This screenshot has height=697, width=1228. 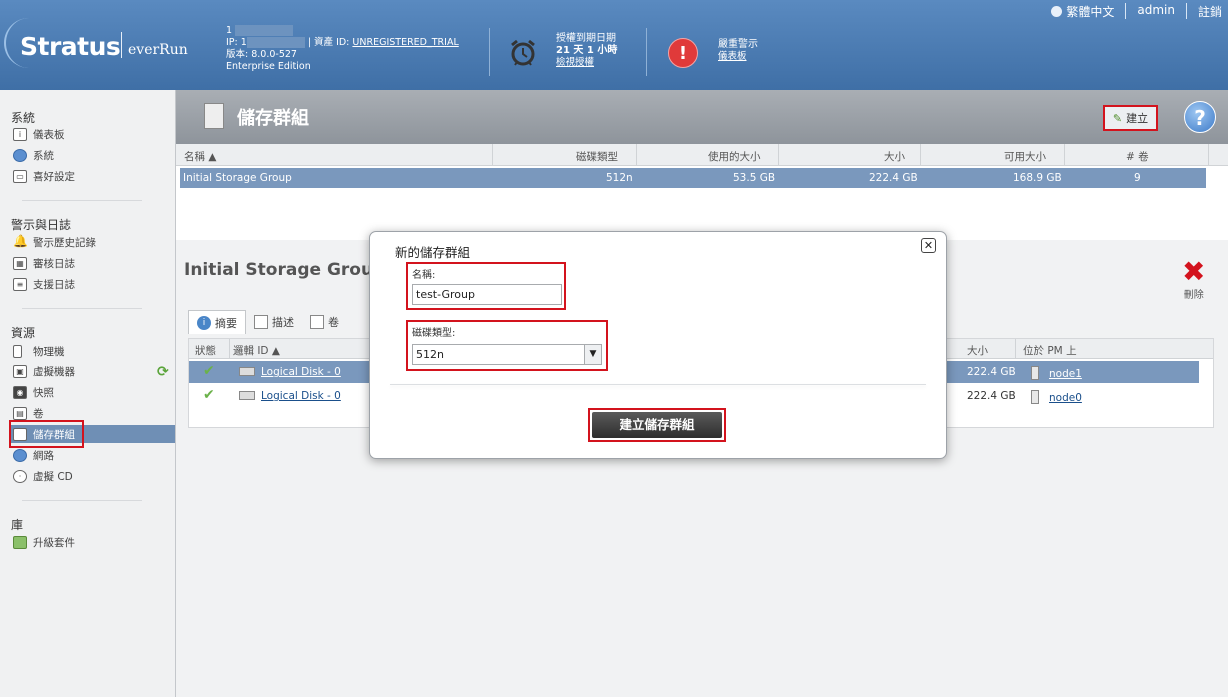 I want to click on col-disk-size: 大小, so click(x=977, y=350).